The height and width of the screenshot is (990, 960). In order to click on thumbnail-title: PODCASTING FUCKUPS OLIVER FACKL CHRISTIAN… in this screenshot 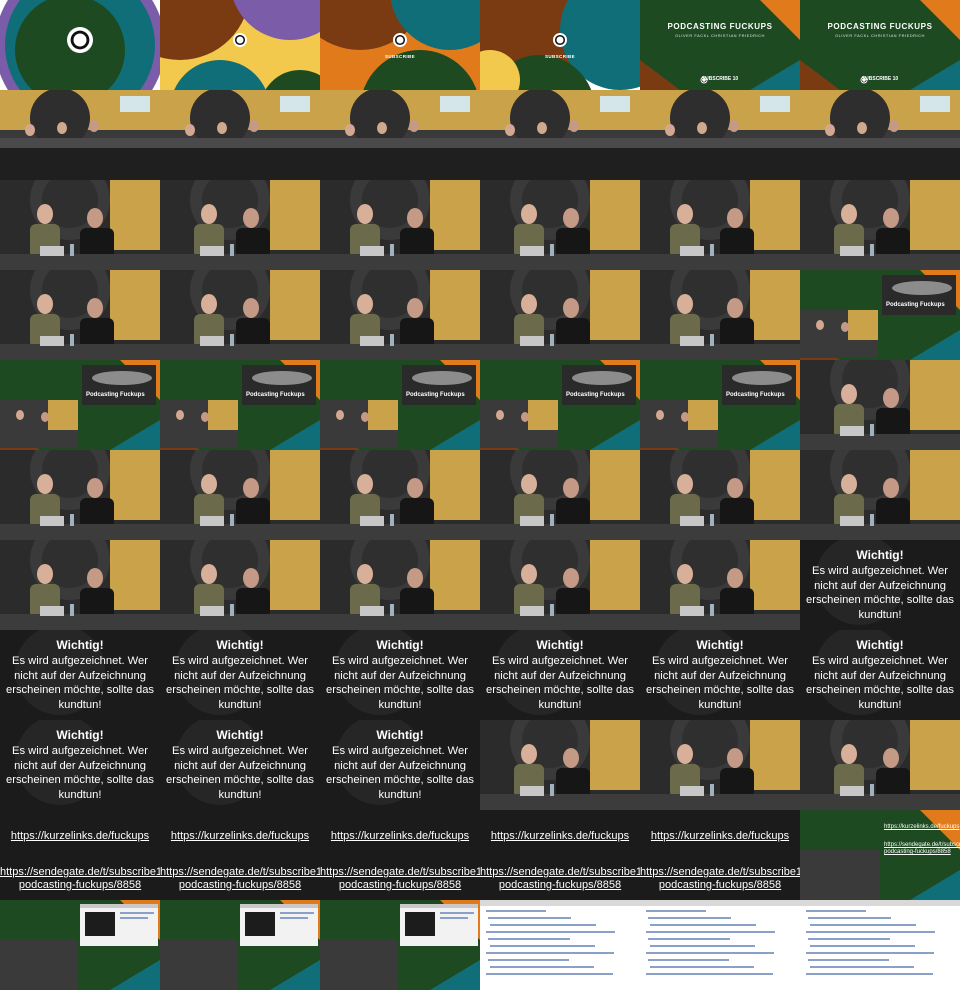, I will do `click(880, 45)`.